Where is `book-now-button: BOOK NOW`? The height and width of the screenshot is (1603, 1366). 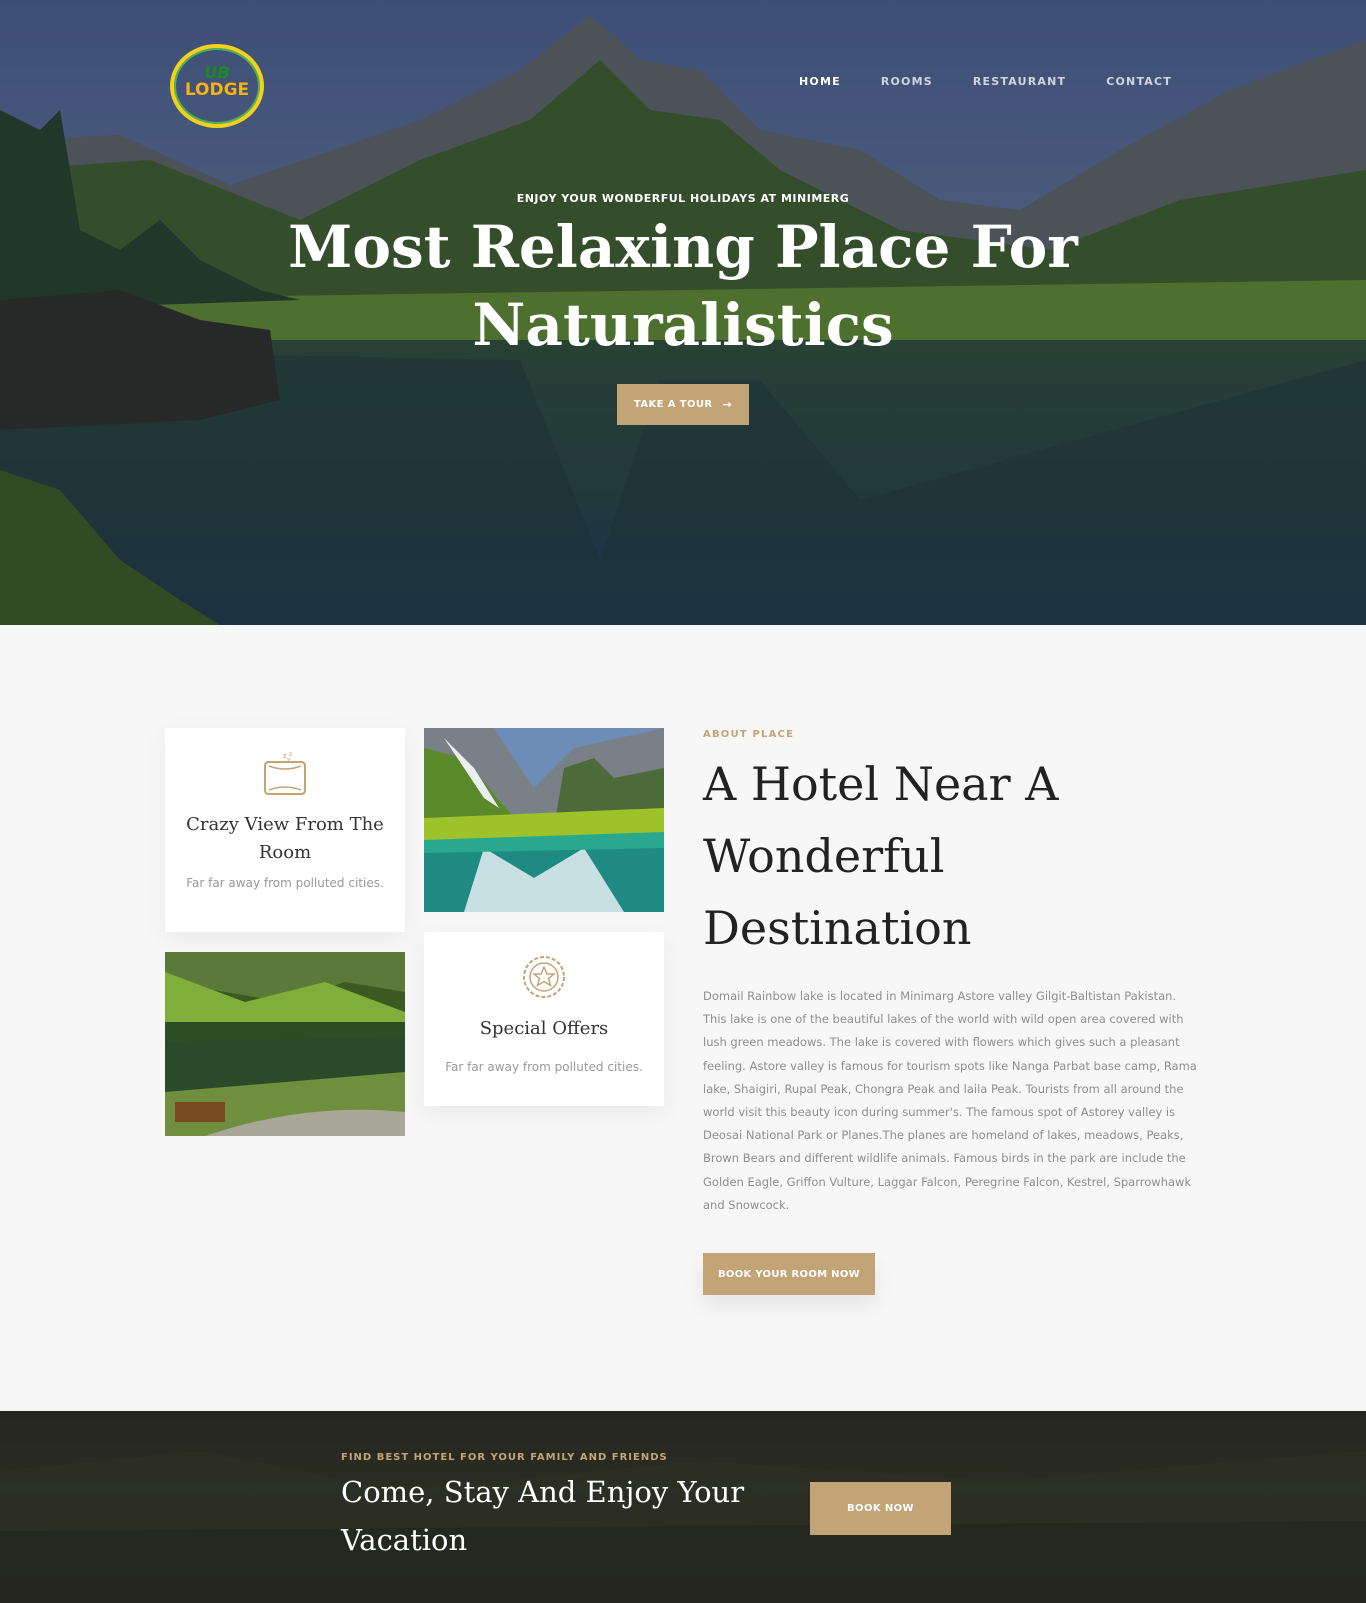 book-now-button: BOOK NOW is located at coordinates (880, 1508).